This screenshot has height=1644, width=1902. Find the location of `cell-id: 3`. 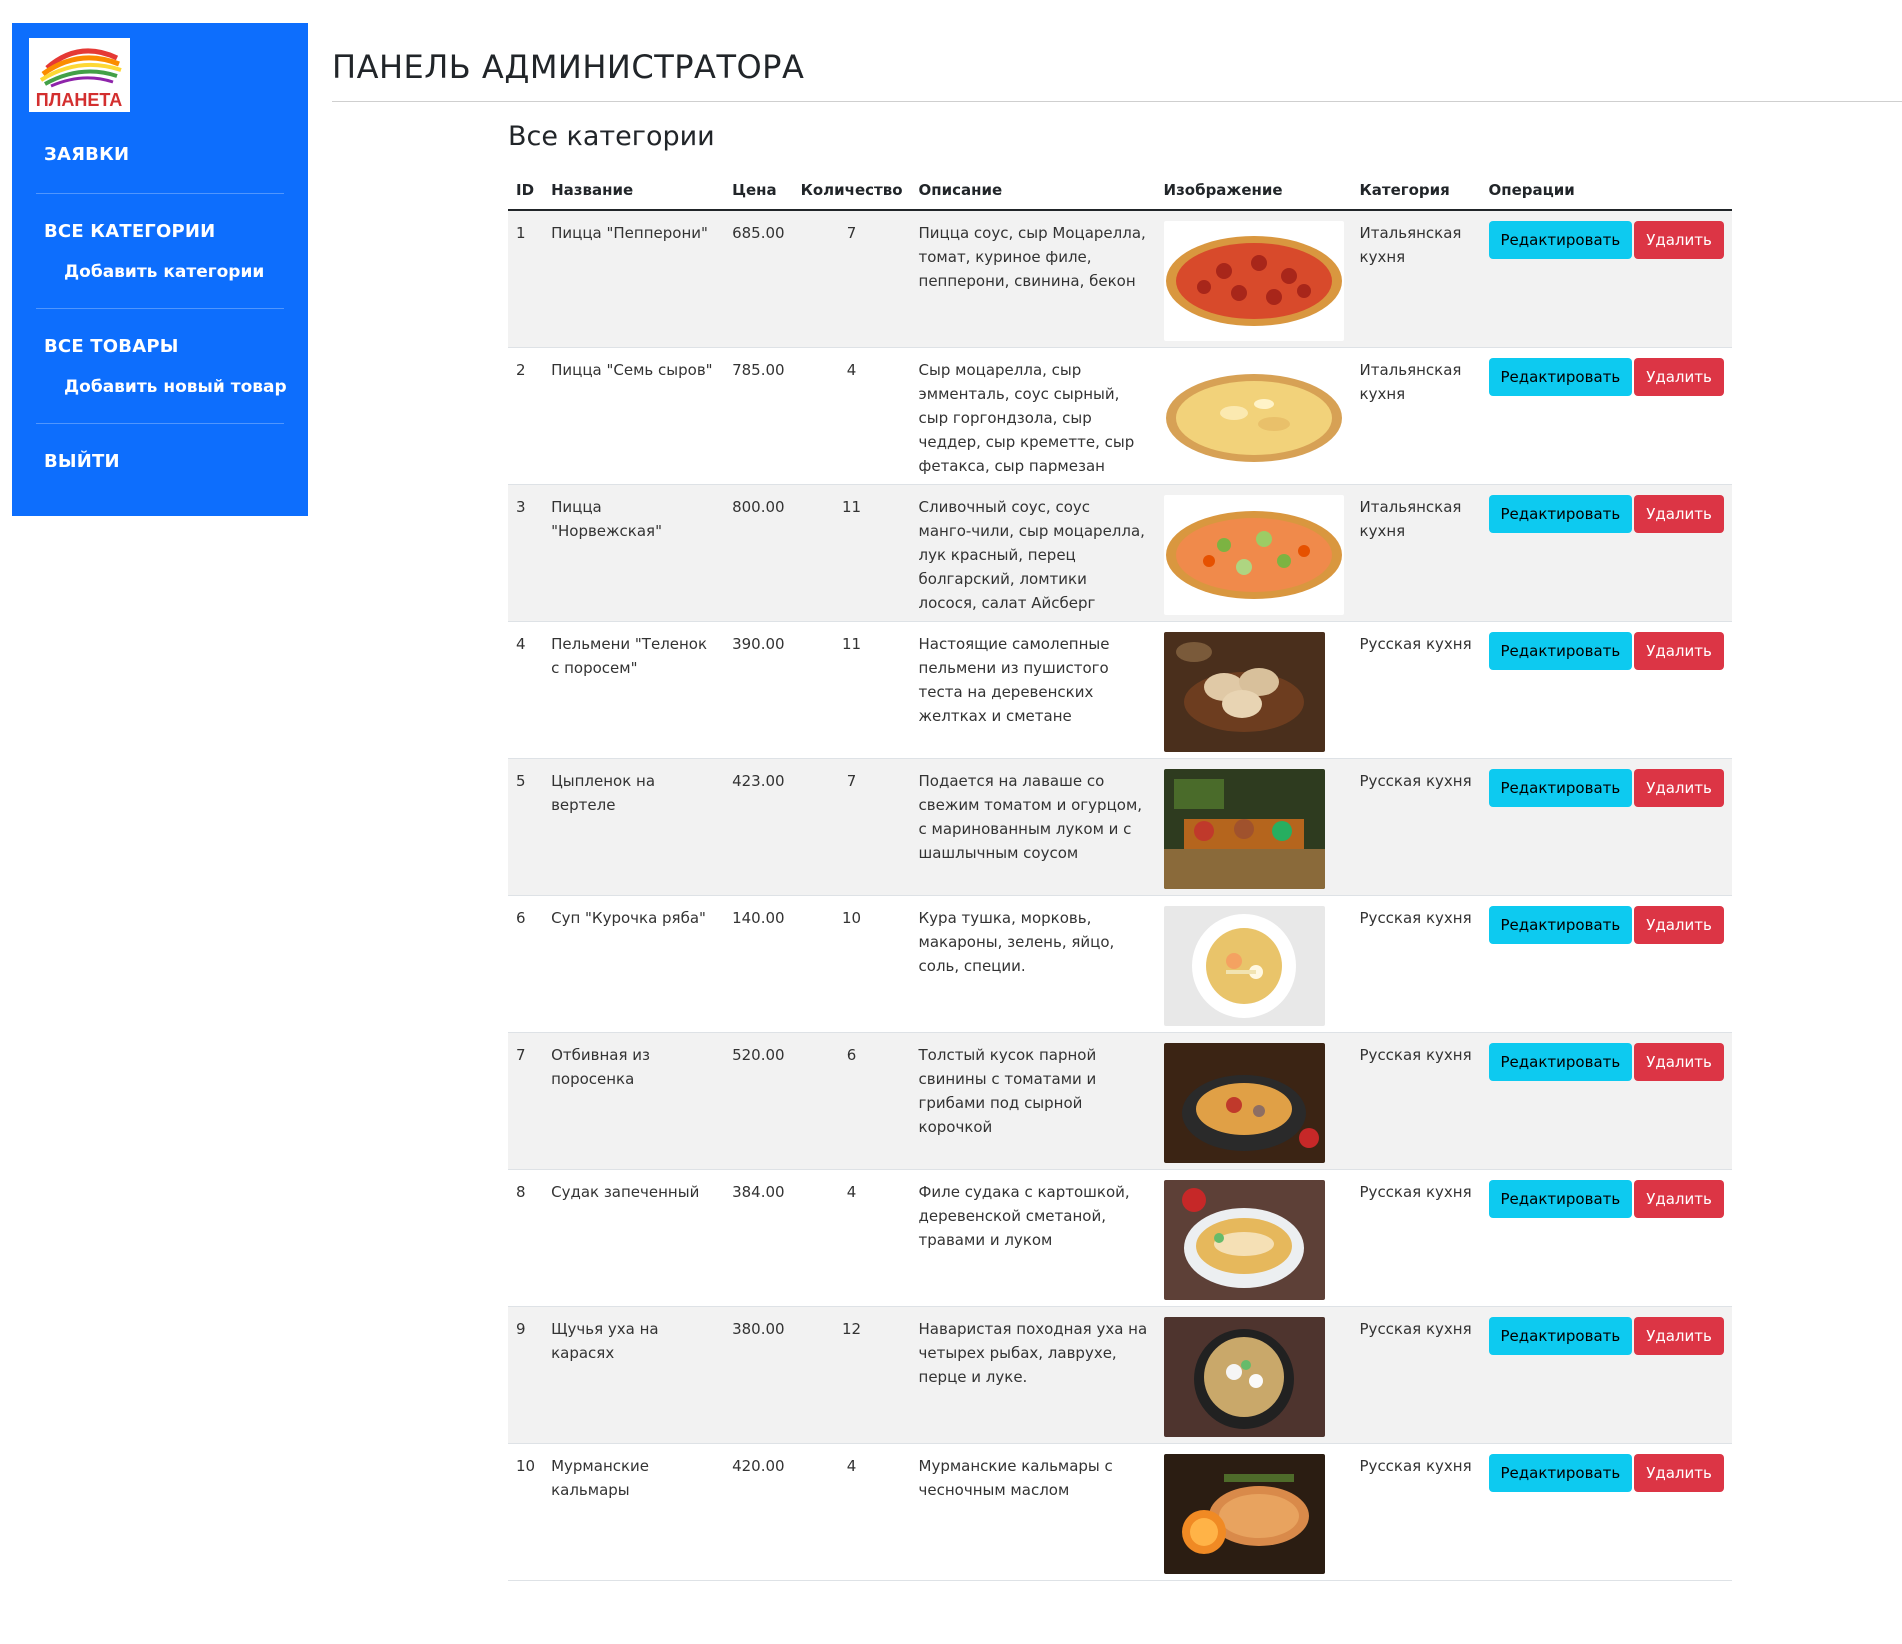

cell-id: 3 is located at coordinates (521, 506).